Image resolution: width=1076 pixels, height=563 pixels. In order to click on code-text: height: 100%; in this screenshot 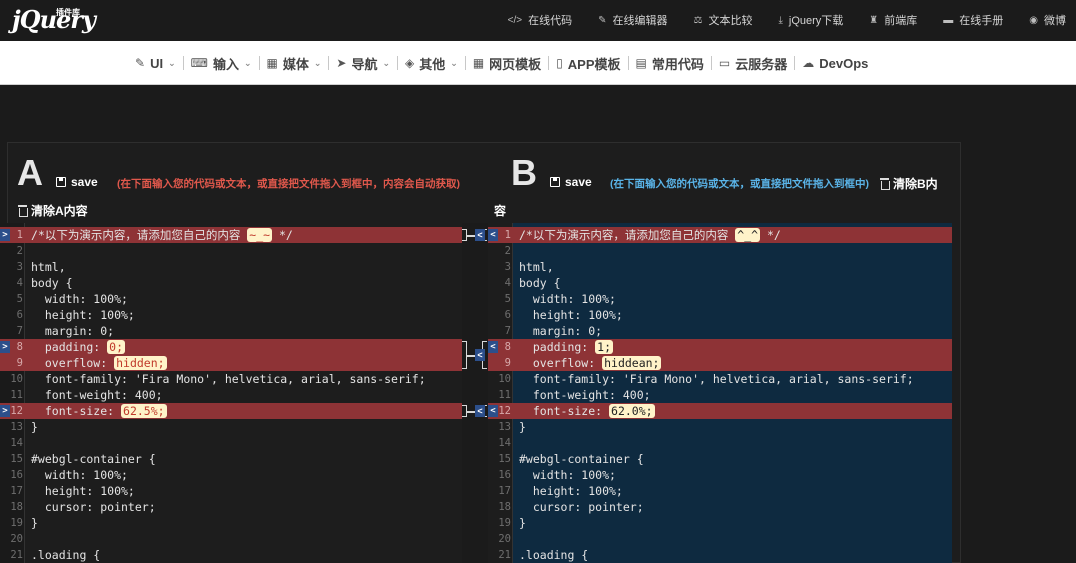, I will do `click(571, 491)`.